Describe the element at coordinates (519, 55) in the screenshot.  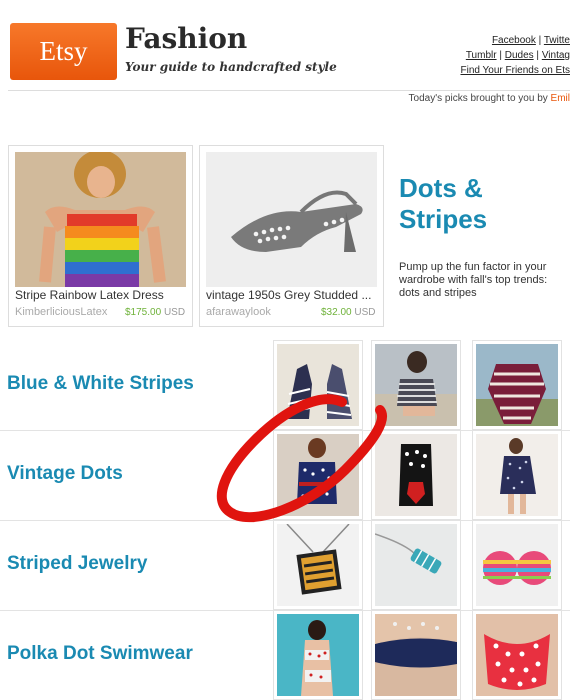
I see `dudes-link: Dudes` at that location.